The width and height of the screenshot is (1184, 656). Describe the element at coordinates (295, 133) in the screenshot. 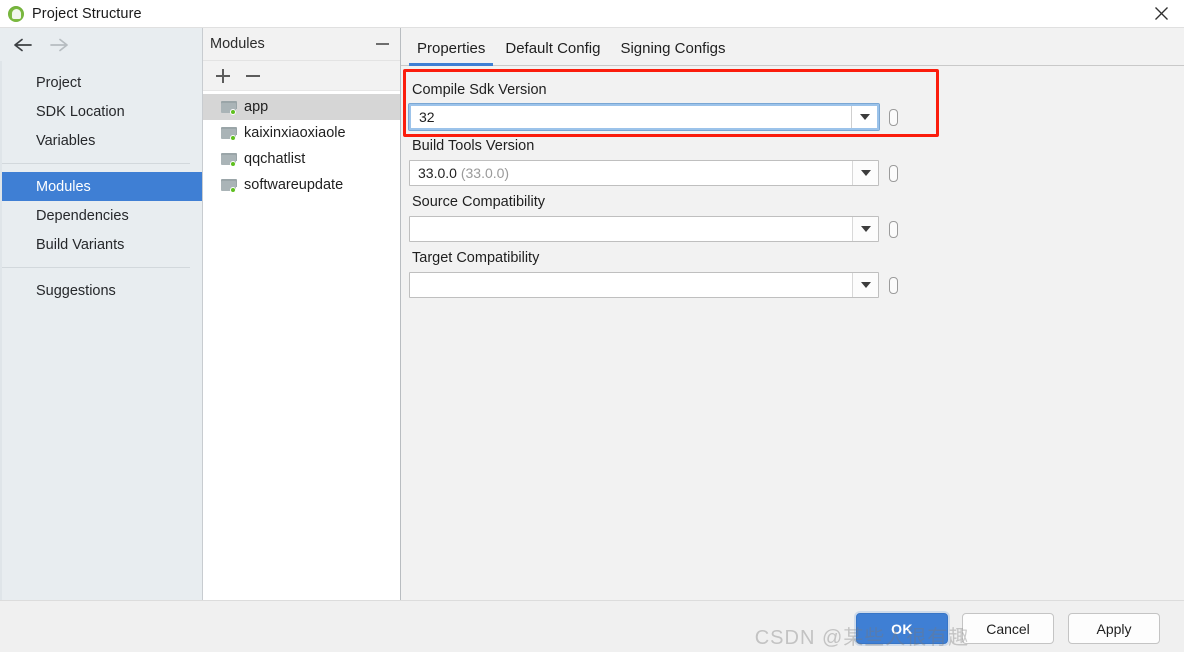

I see `list-item-label: kaixinxiaoxiaole` at that location.